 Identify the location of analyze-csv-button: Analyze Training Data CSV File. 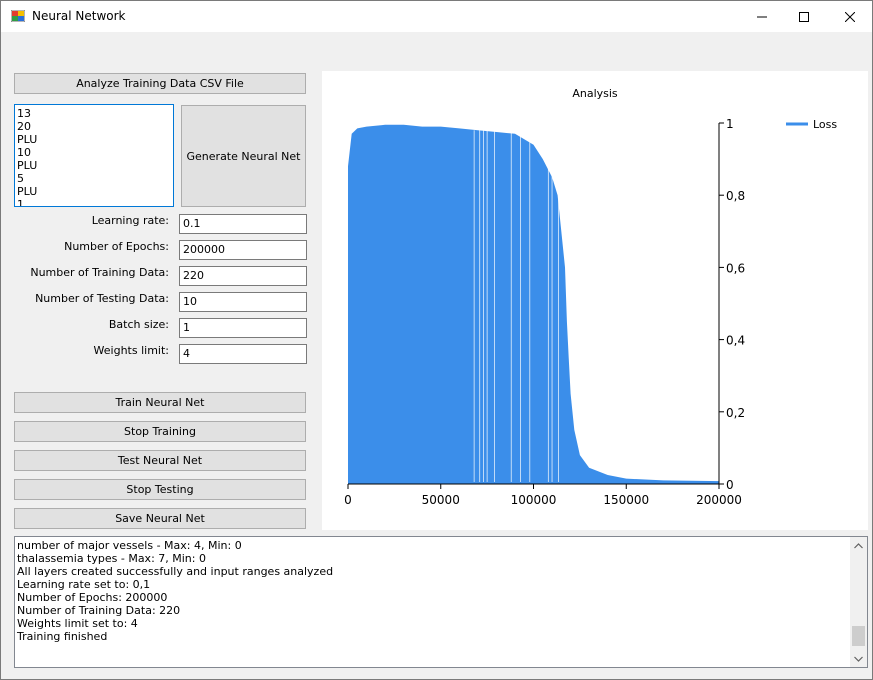
(160, 83).